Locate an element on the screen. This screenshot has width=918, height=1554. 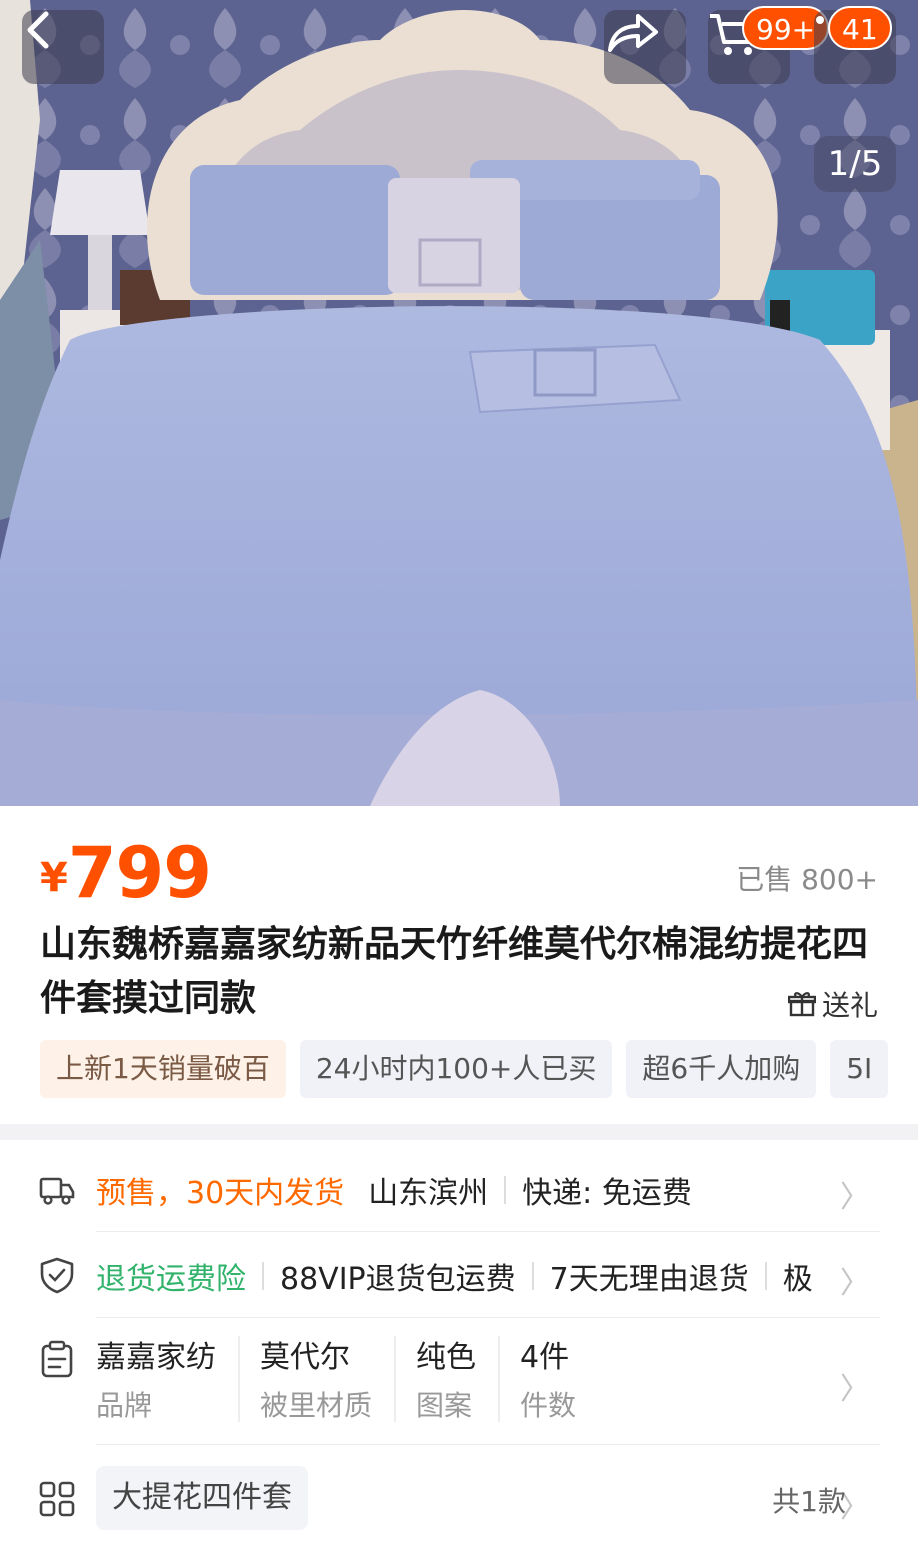
attribute-item: 莫代尔 被里材质 is located at coordinates (328, 1379).